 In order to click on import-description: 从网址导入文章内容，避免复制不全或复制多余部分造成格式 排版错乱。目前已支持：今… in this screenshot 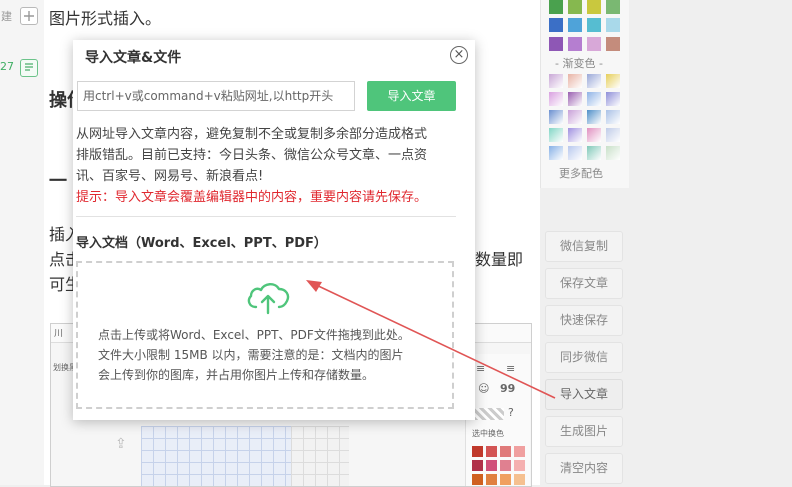, I will do `click(268, 155)`.